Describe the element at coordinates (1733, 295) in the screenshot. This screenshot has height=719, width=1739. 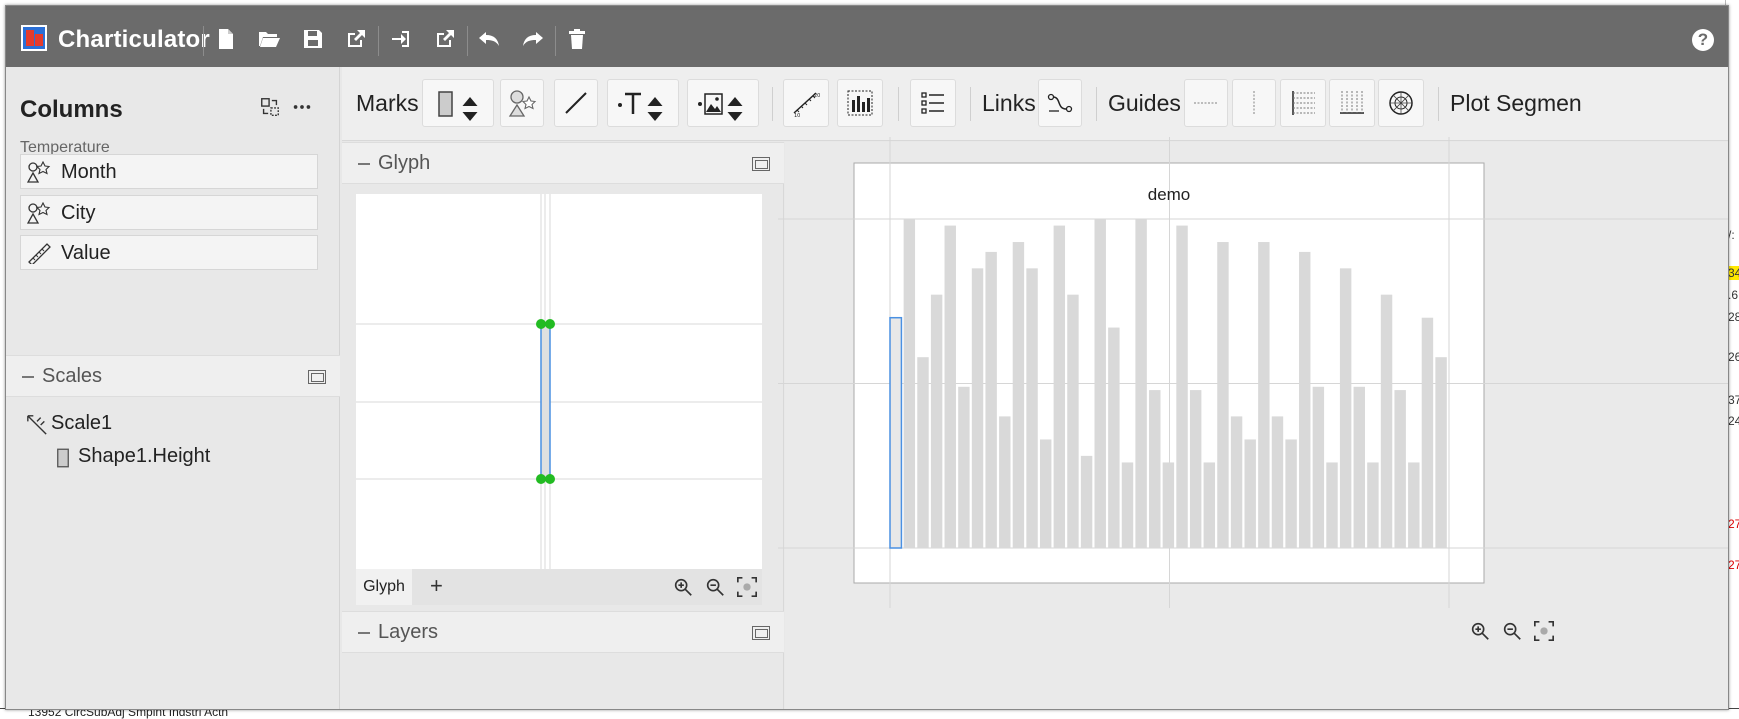
I see `bg-cell: .6` at that location.